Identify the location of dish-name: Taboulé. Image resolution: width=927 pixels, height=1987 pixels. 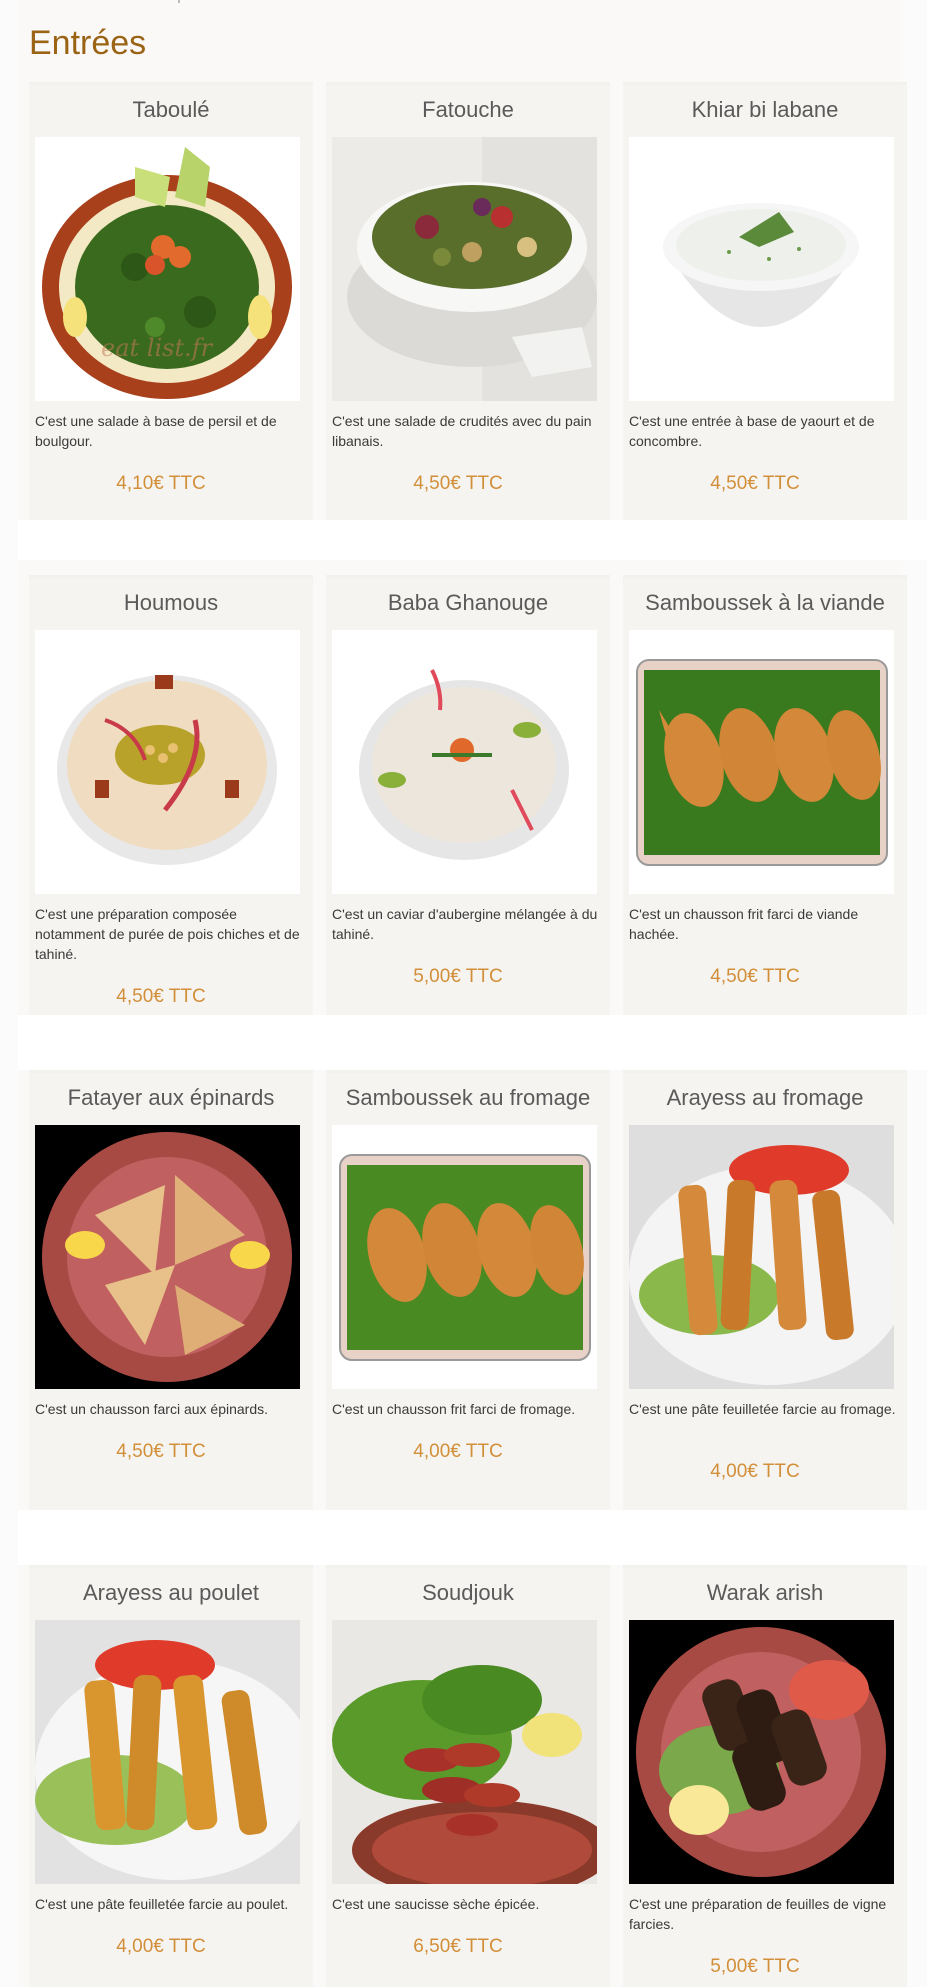
(171, 109).